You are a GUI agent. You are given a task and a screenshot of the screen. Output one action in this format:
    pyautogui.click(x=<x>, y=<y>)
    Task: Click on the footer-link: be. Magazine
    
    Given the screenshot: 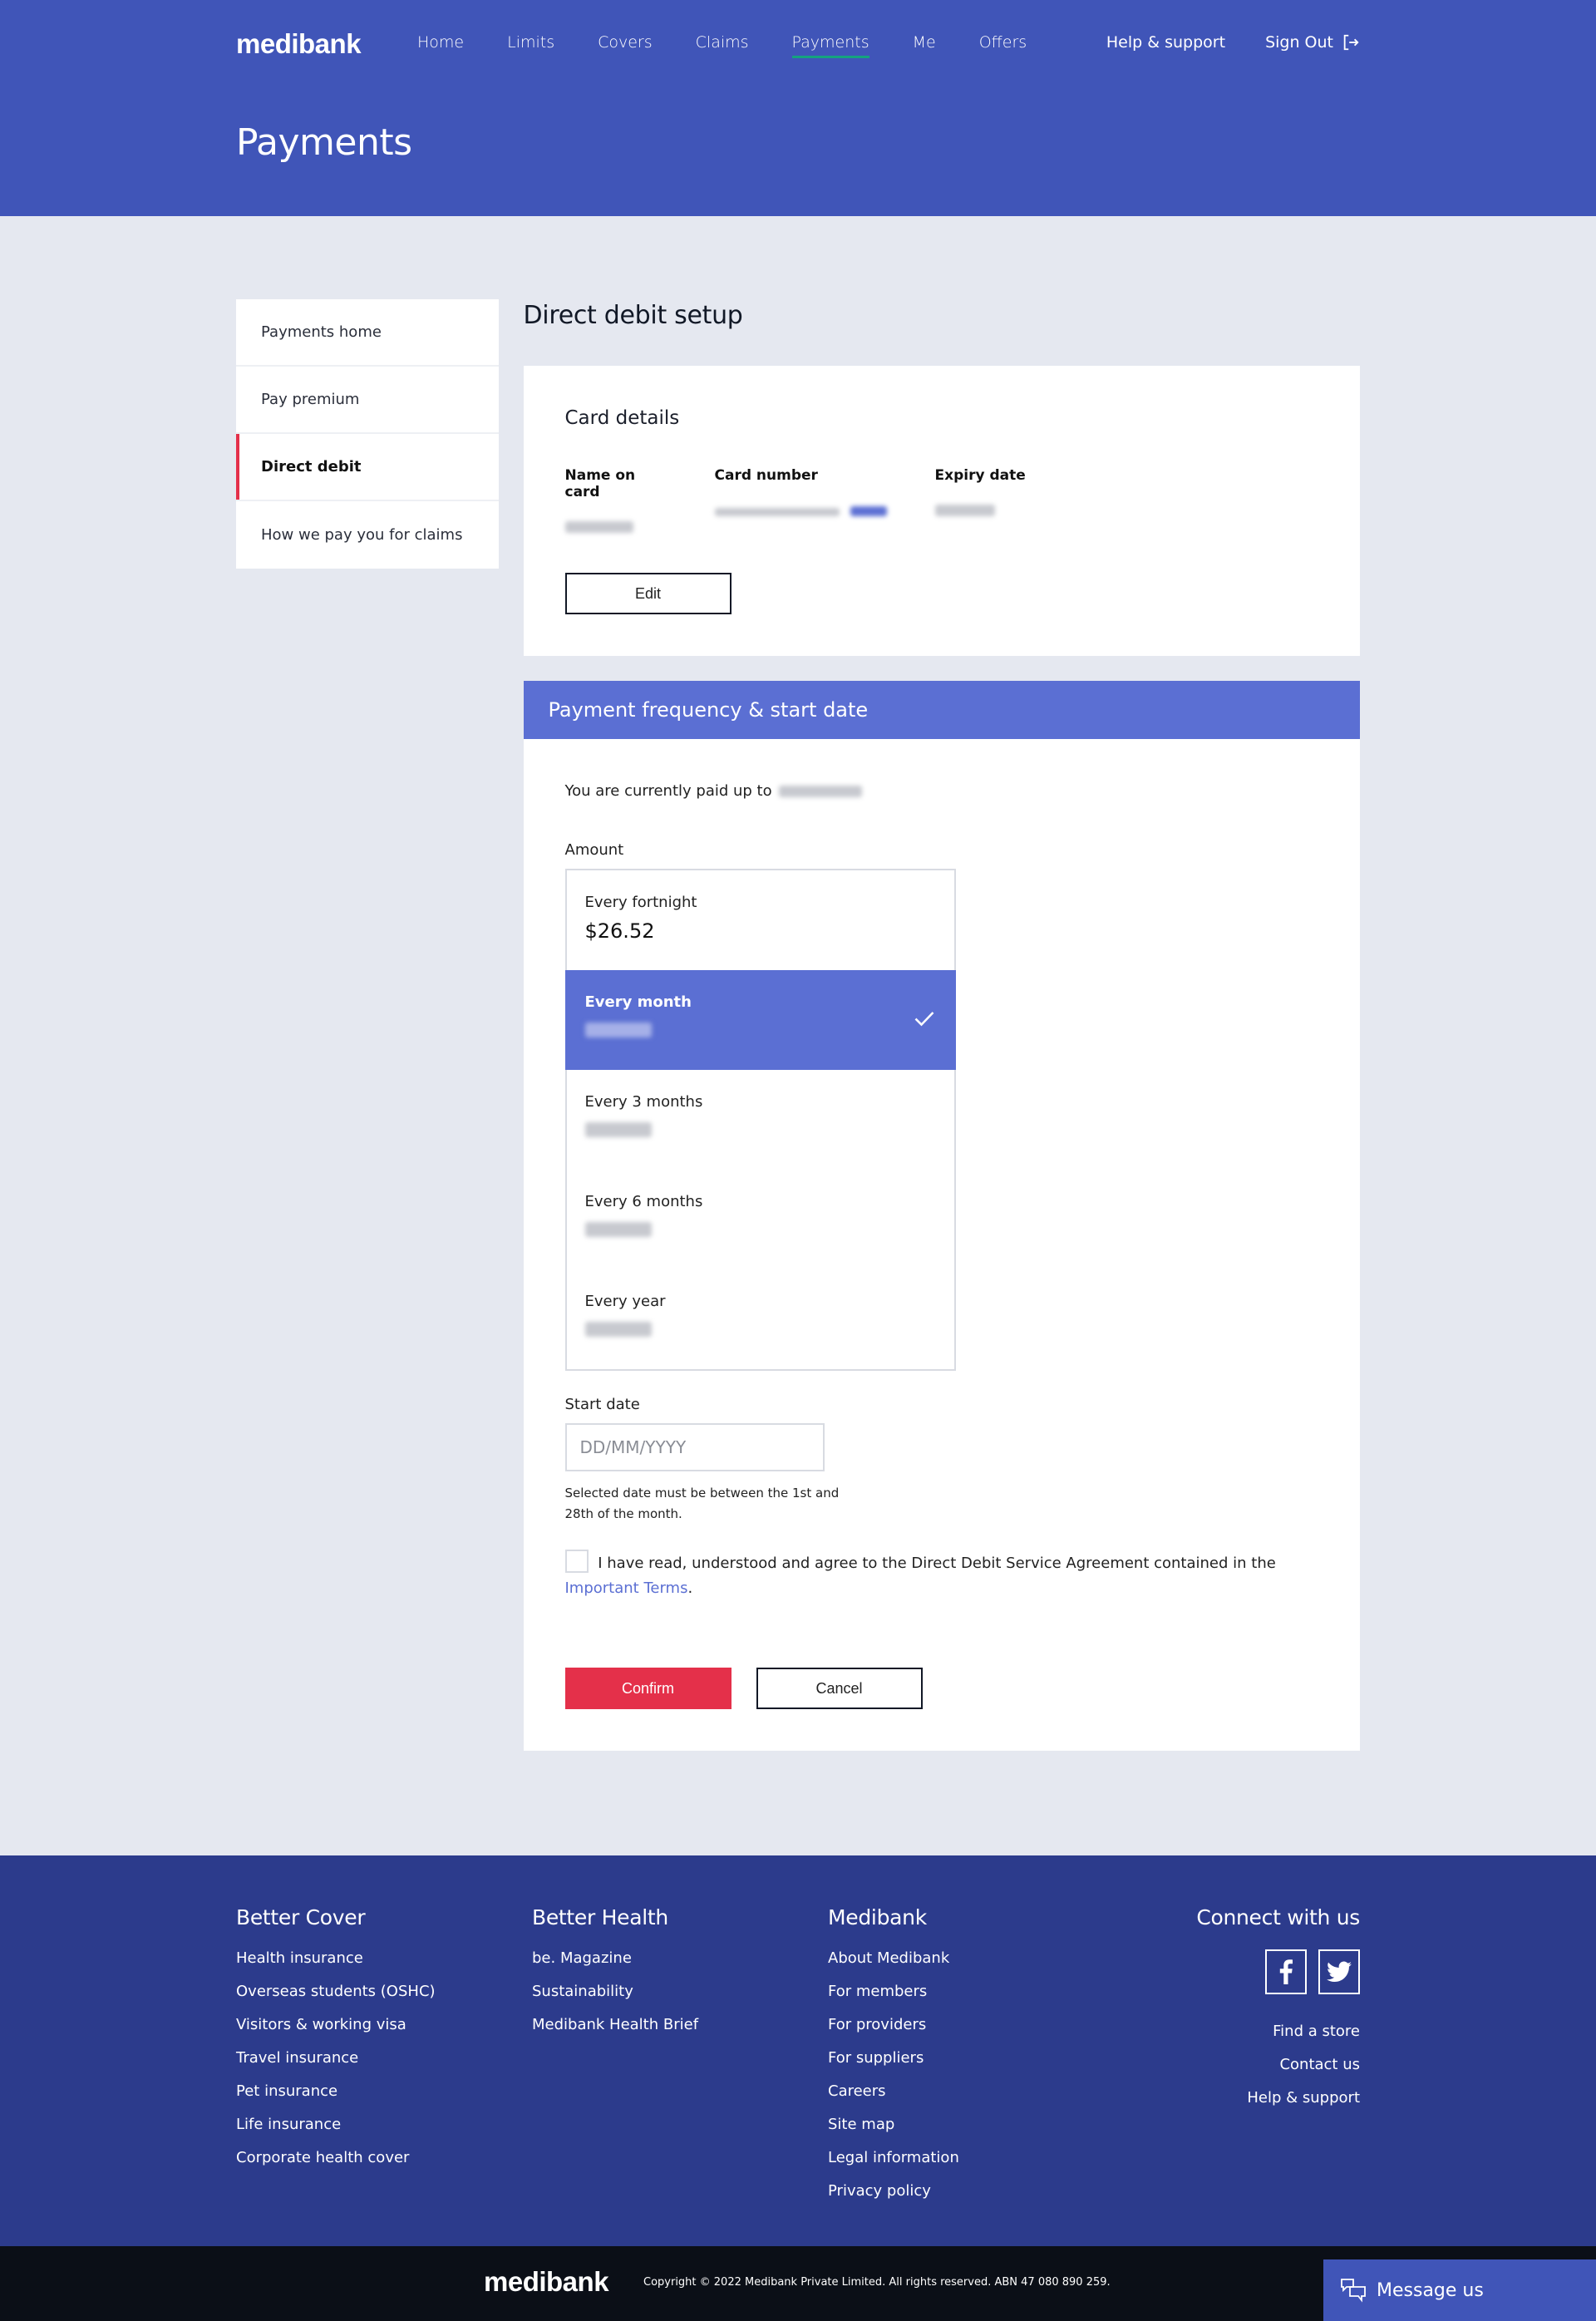 What is the action you would take?
    pyautogui.click(x=680, y=1959)
    